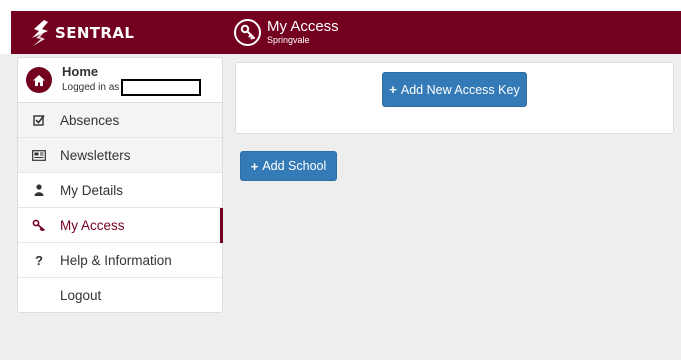 The image size is (681, 360). I want to click on brand-logo: SENTRAL, so click(82, 33).